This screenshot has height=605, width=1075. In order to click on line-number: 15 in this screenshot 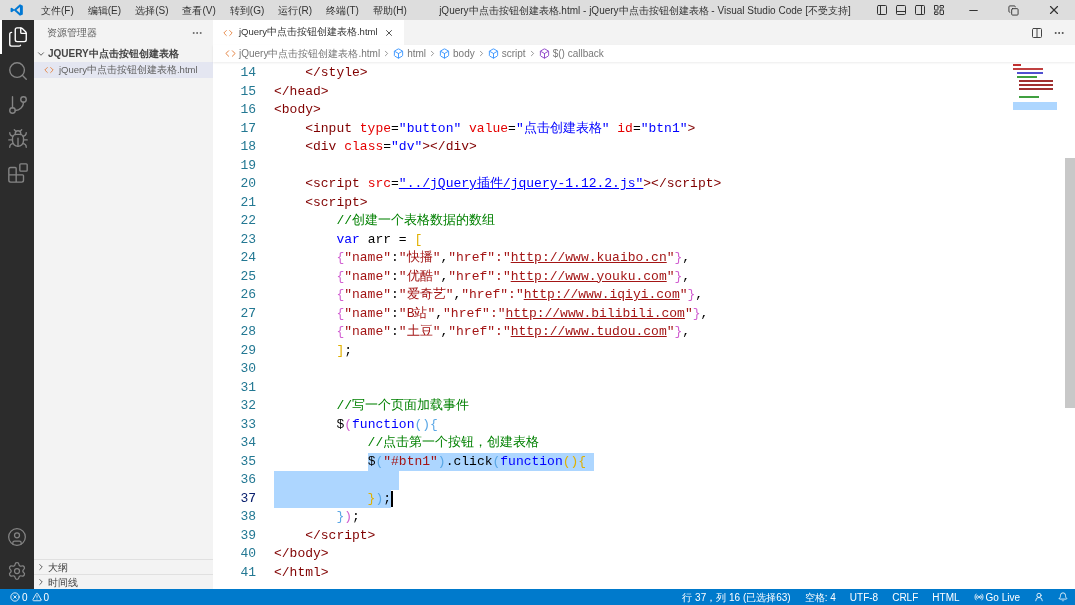, I will do `click(247, 91)`.